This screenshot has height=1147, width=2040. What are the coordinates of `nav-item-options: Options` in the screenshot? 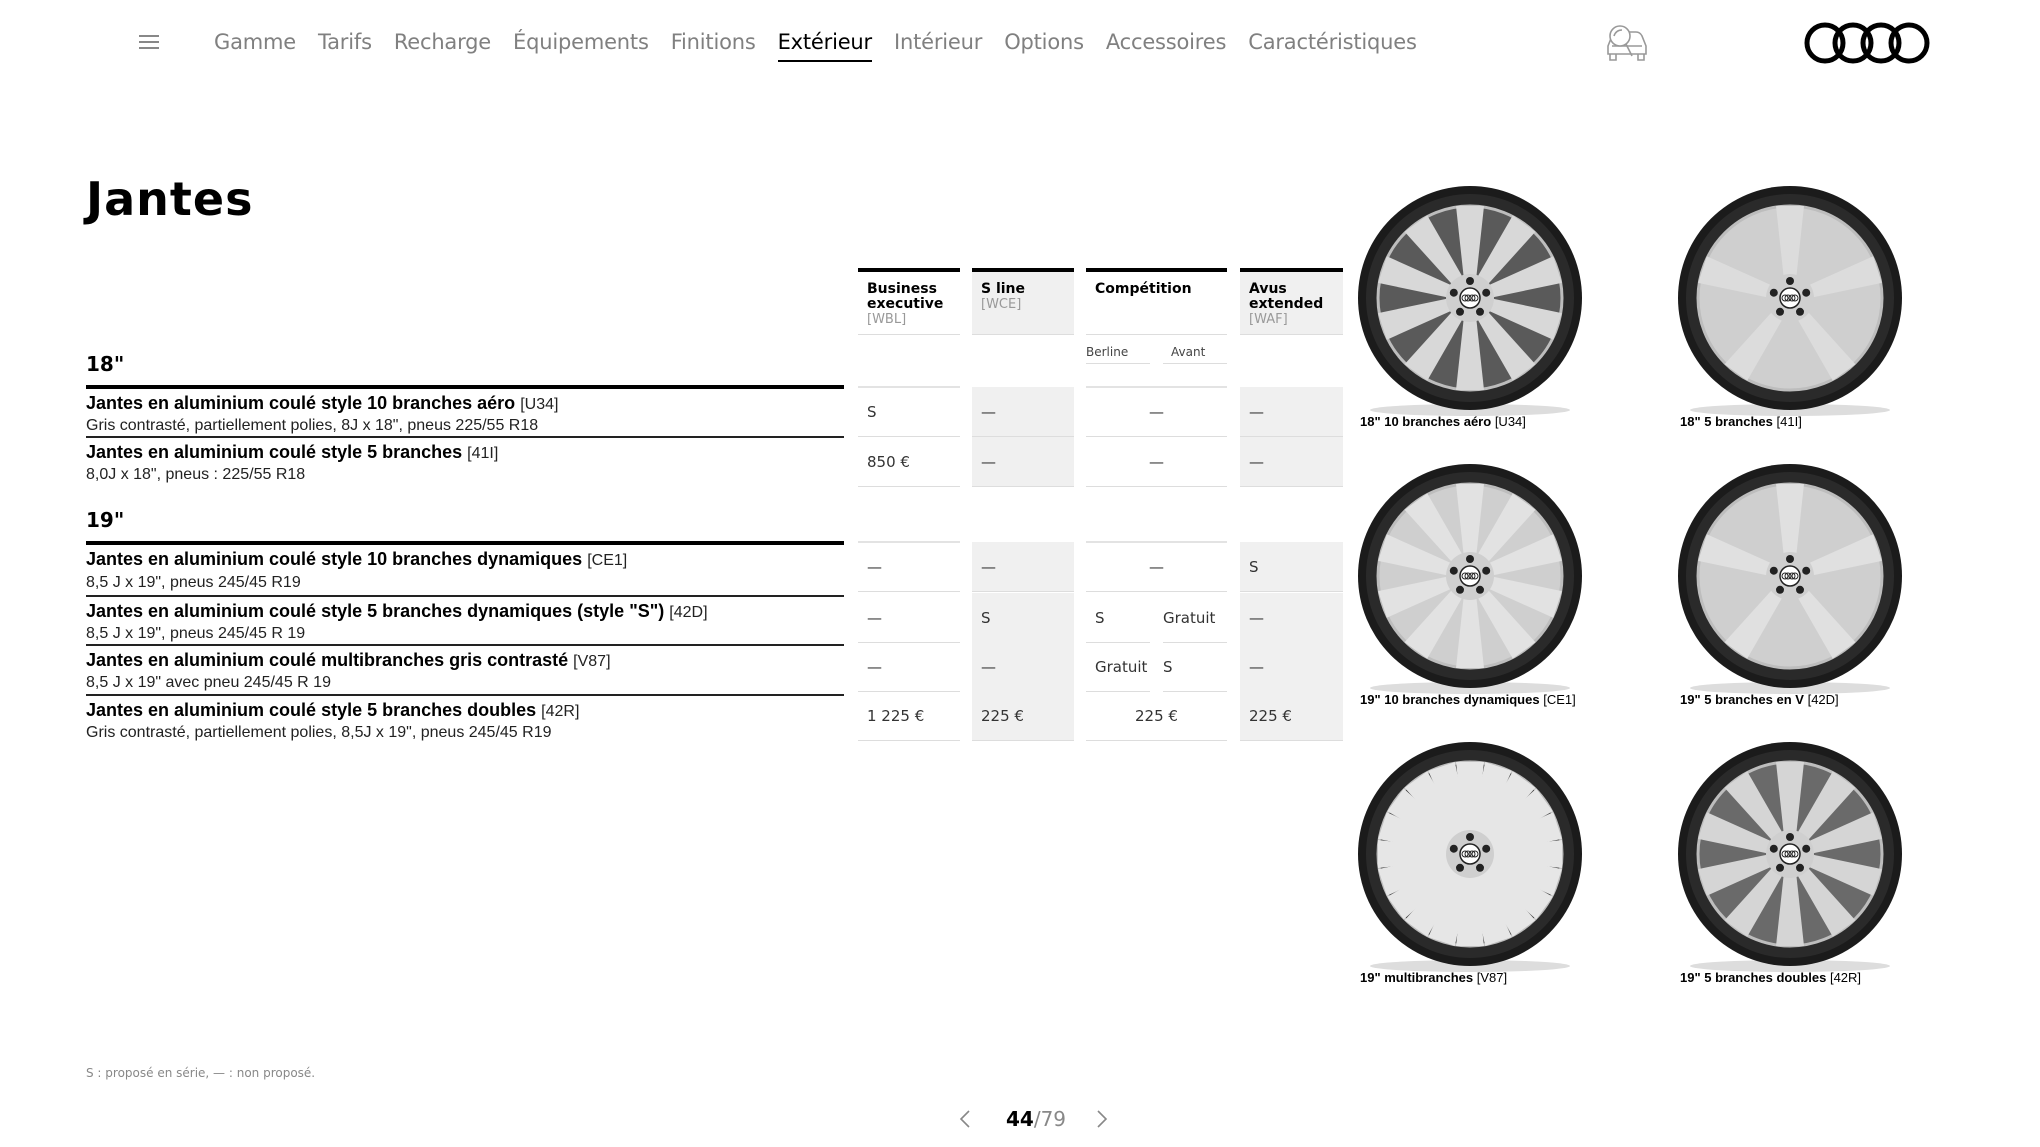 It's located at (1044, 42).